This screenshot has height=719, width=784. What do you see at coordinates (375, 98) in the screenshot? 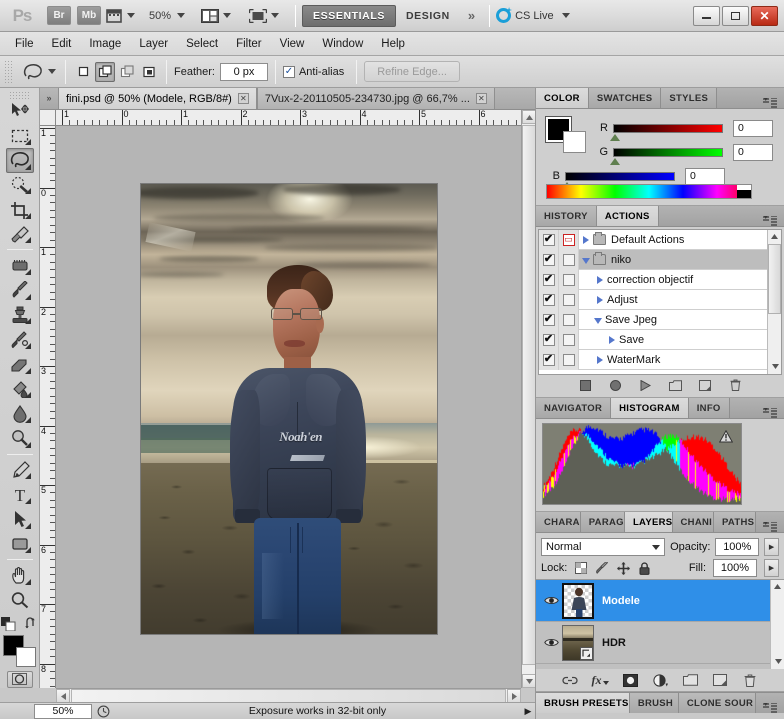
I see `document-tab-7vux-jpg: 7Vux-2-20110505-234730.jpg @ 66,7% ... ✕` at bounding box center [375, 98].